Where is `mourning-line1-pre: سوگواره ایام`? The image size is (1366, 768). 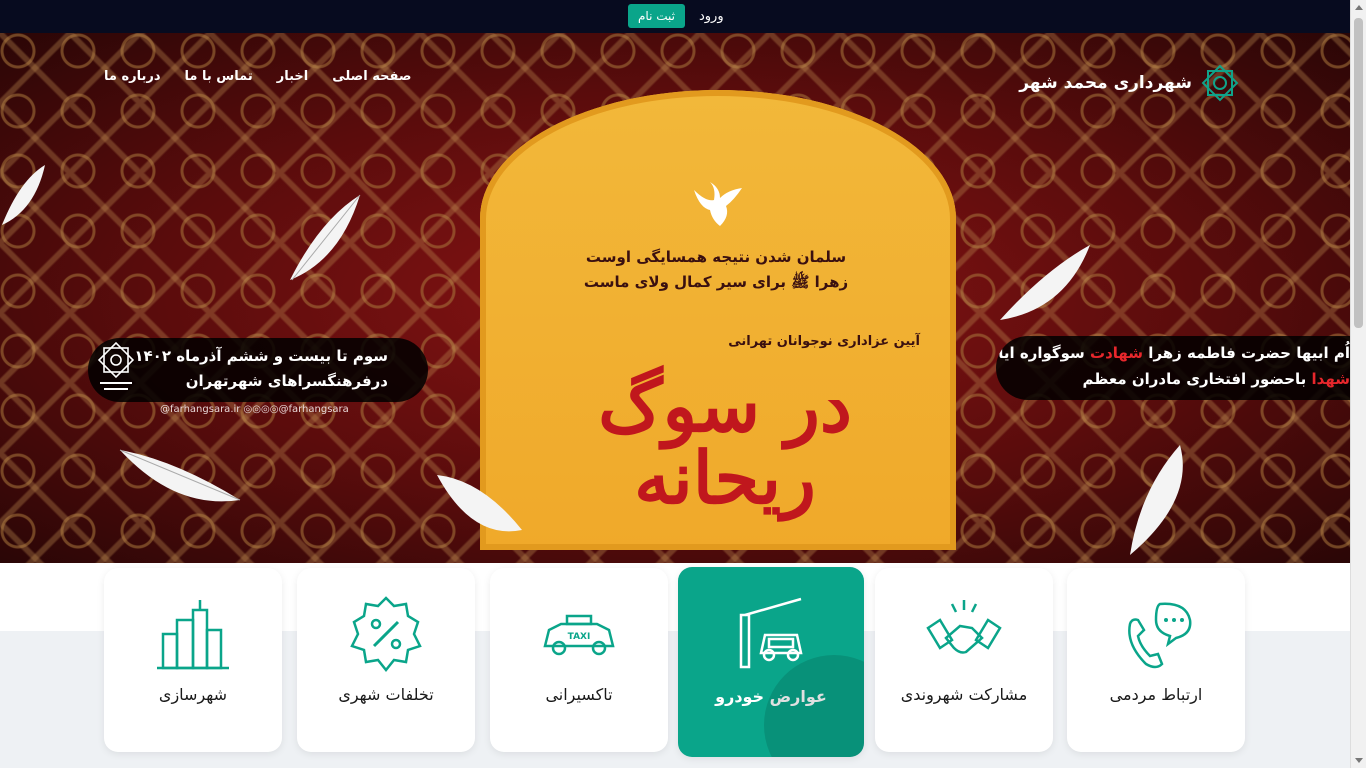 mourning-line1-pre: سوگواره ایام is located at coordinates (1040, 353).